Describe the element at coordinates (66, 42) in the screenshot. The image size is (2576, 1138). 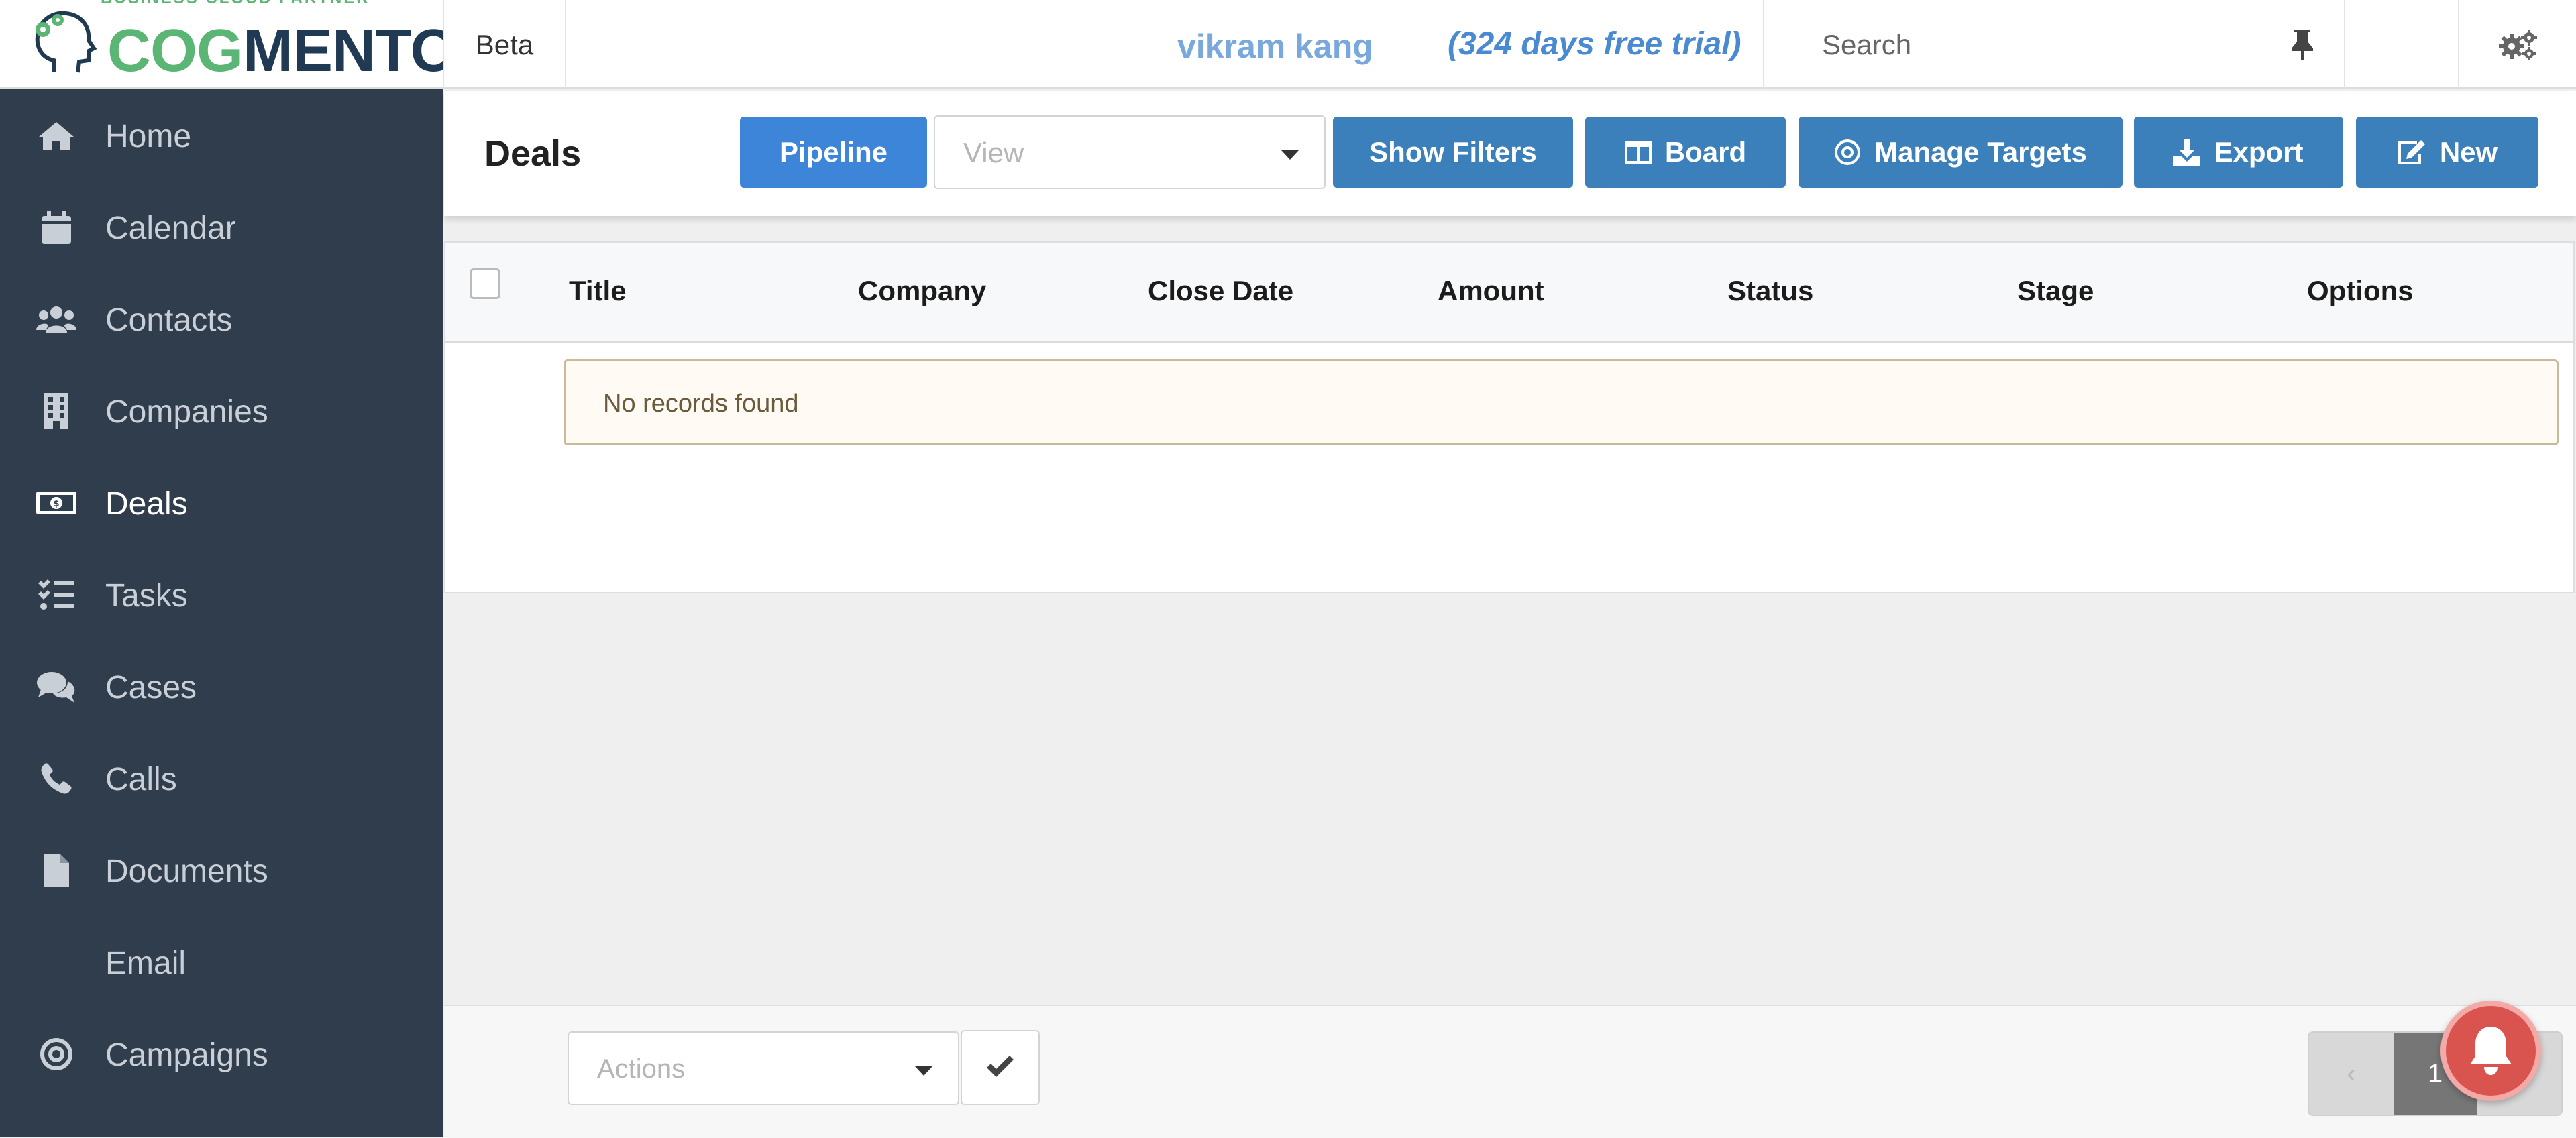
I see `logo-head-icon` at that location.